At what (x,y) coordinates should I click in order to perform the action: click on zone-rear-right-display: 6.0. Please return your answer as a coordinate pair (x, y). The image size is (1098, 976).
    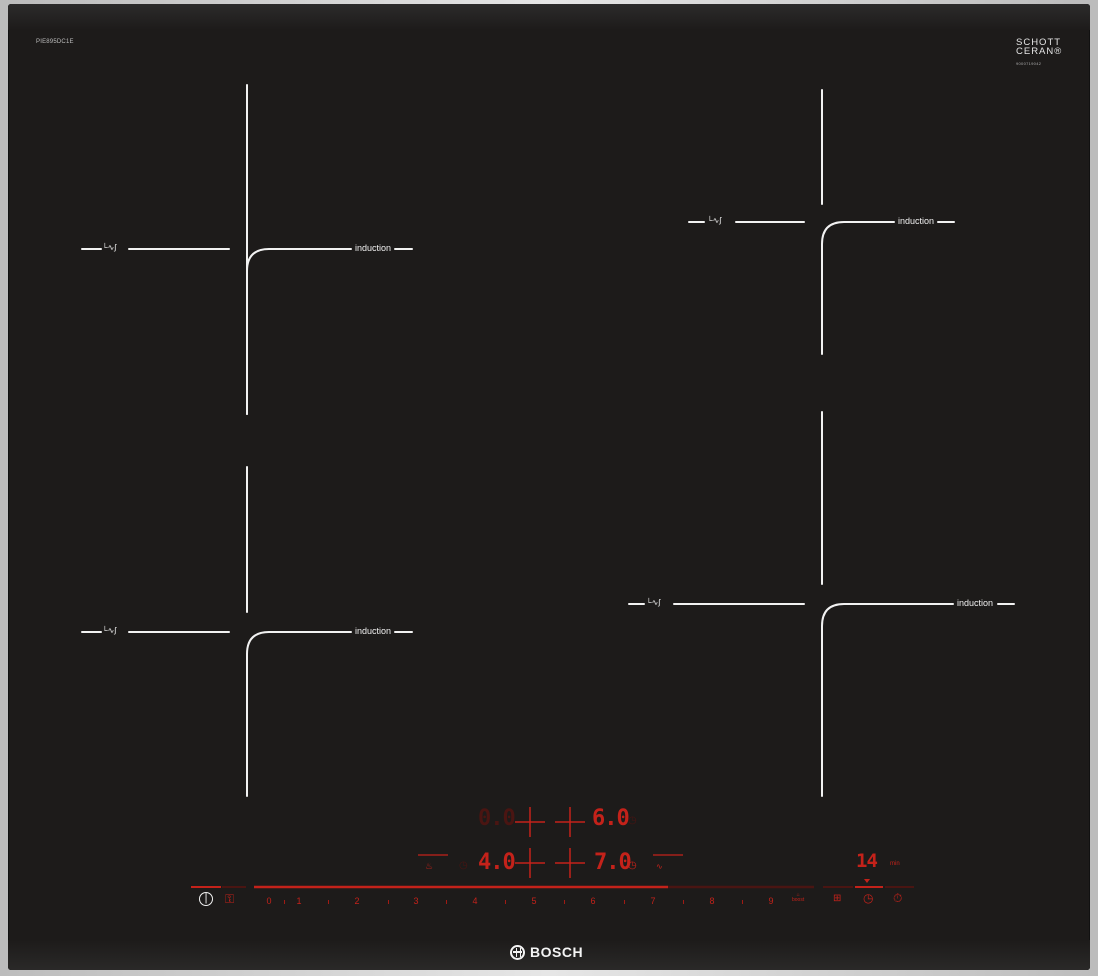
    Looking at the image, I should click on (611, 818).